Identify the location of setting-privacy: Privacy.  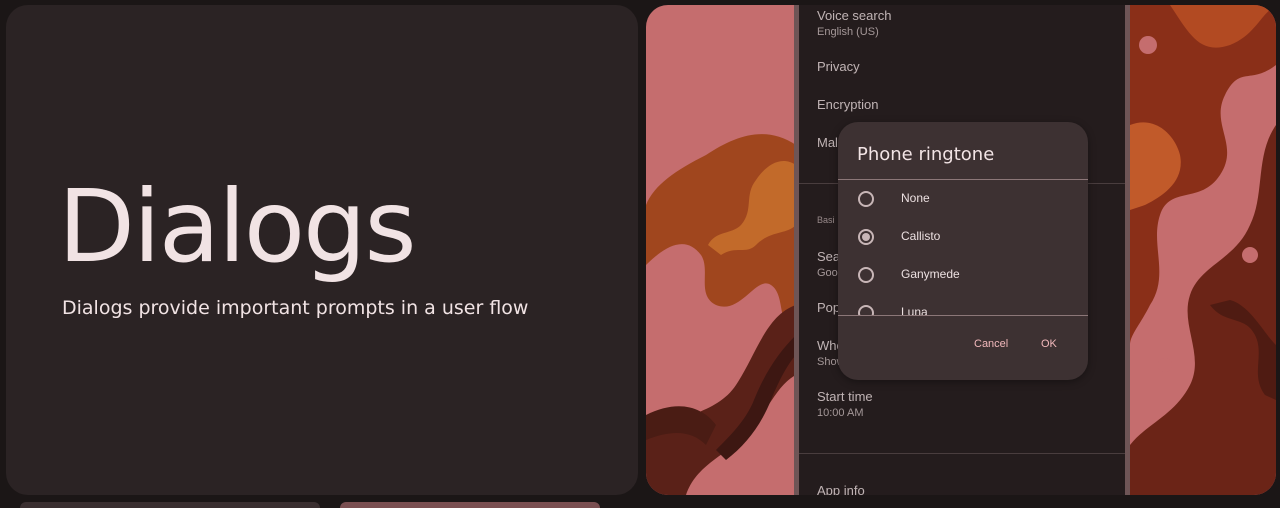
(838, 66).